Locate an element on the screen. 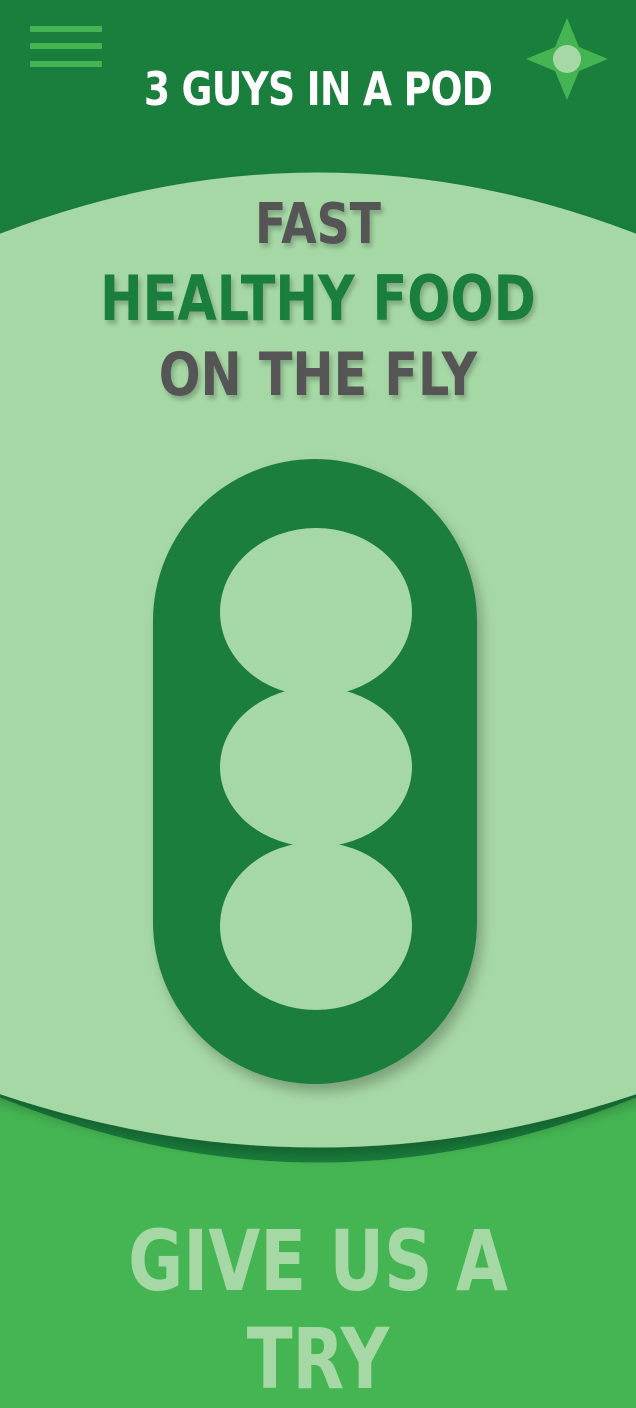 This screenshot has width=636, height=1408. pea-bottom is located at coordinates (316, 926).